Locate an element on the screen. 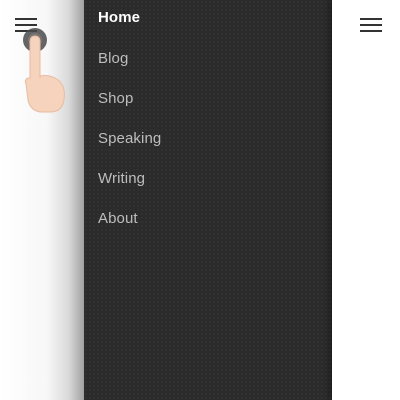 The width and height of the screenshot is (400, 400). hamburger-menu-icon is located at coordinates (371, 26).